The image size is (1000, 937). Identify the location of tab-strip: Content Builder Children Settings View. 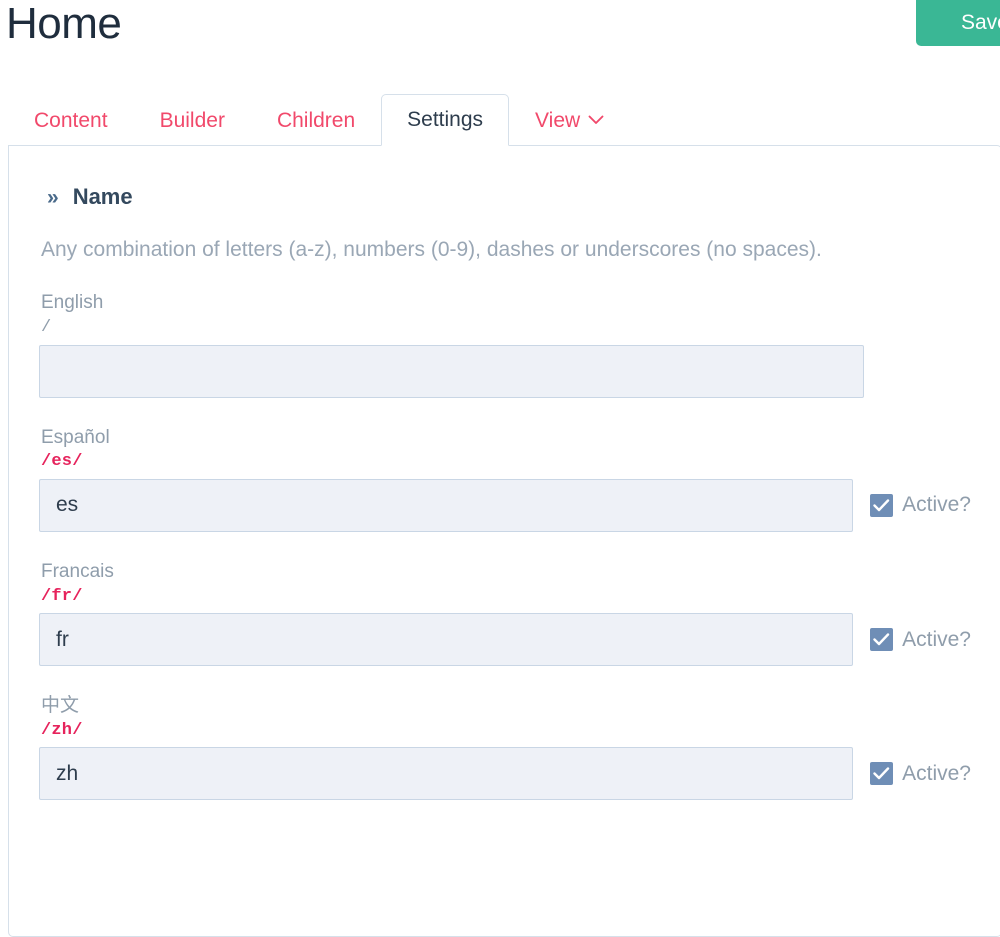
(504, 116).